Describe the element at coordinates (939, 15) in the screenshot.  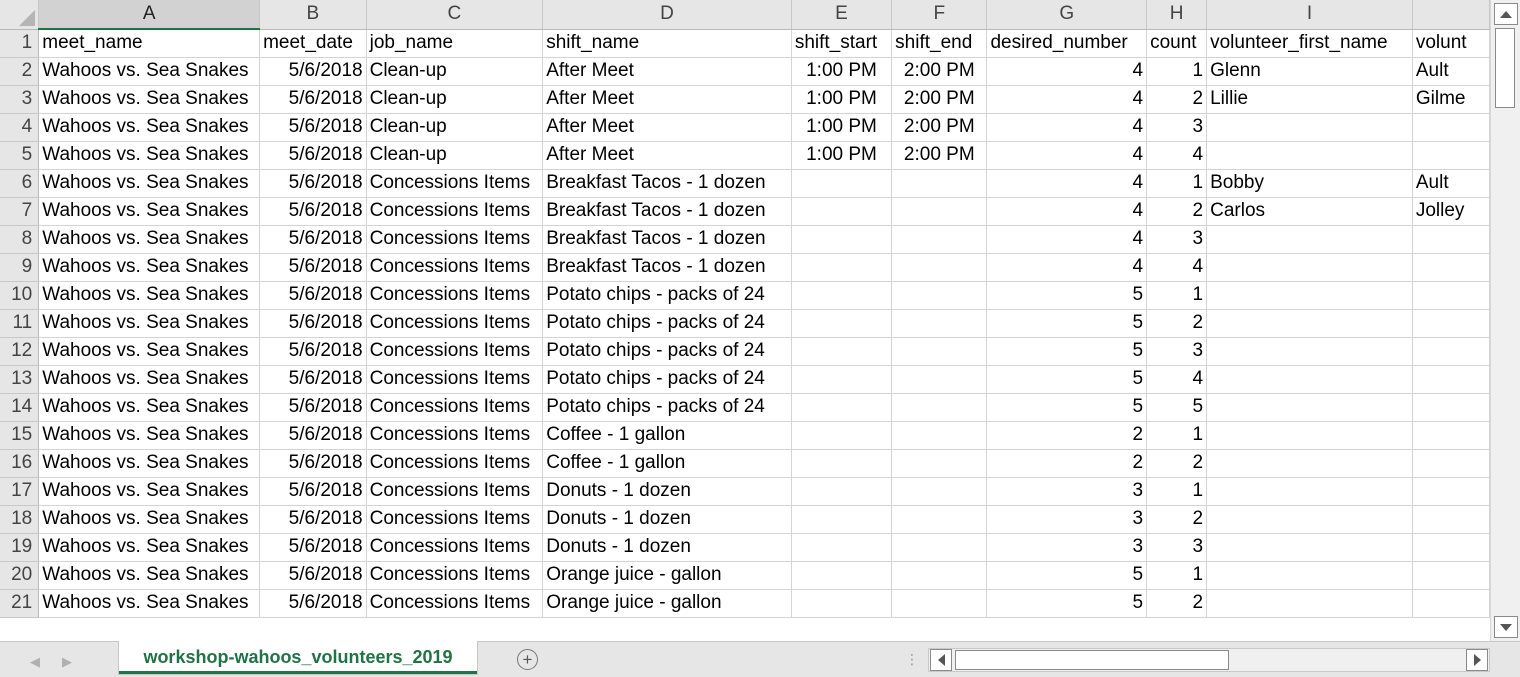
I see `column-header-f: F` at that location.